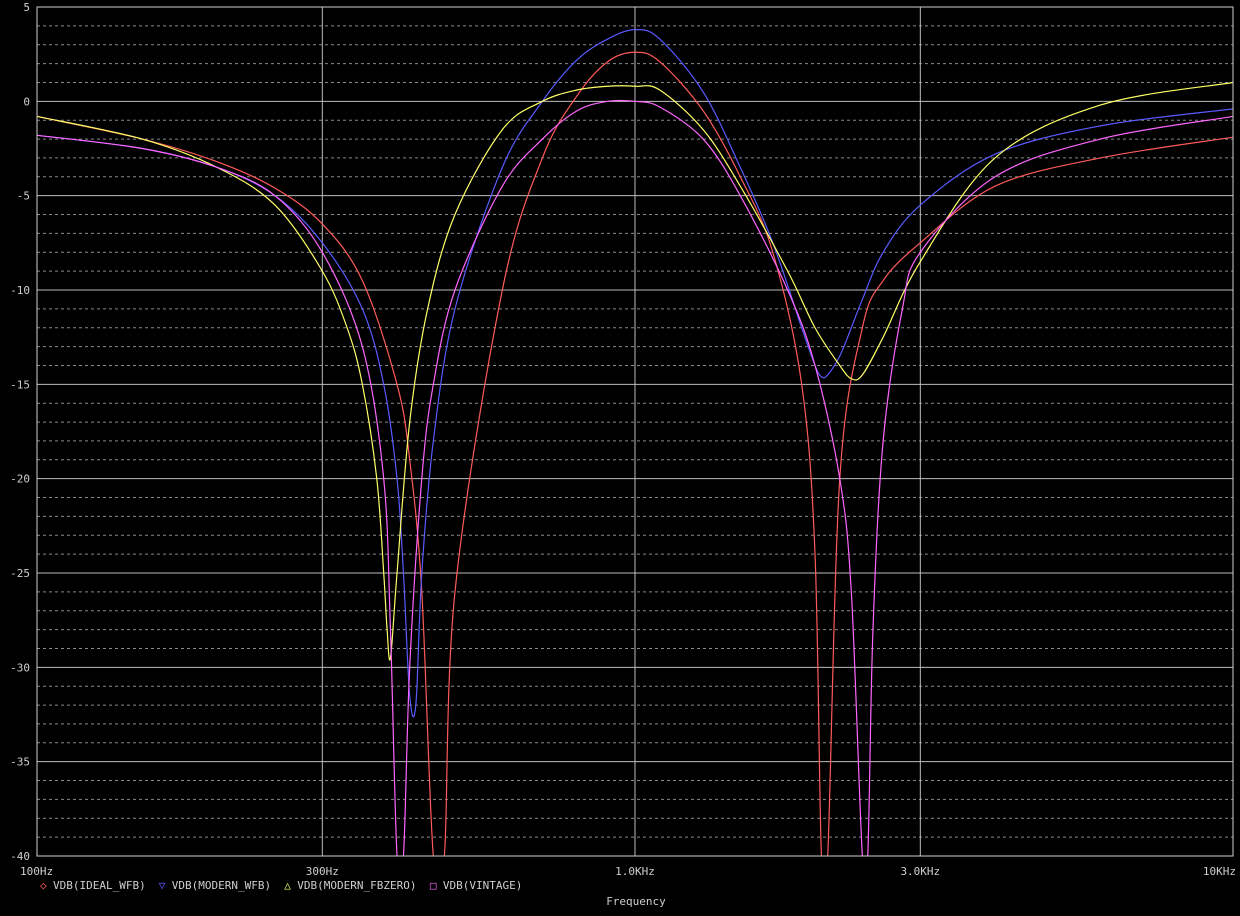  What do you see at coordinates (36, 871) in the screenshot?
I see `x-tick-label: 100Hz` at bounding box center [36, 871].